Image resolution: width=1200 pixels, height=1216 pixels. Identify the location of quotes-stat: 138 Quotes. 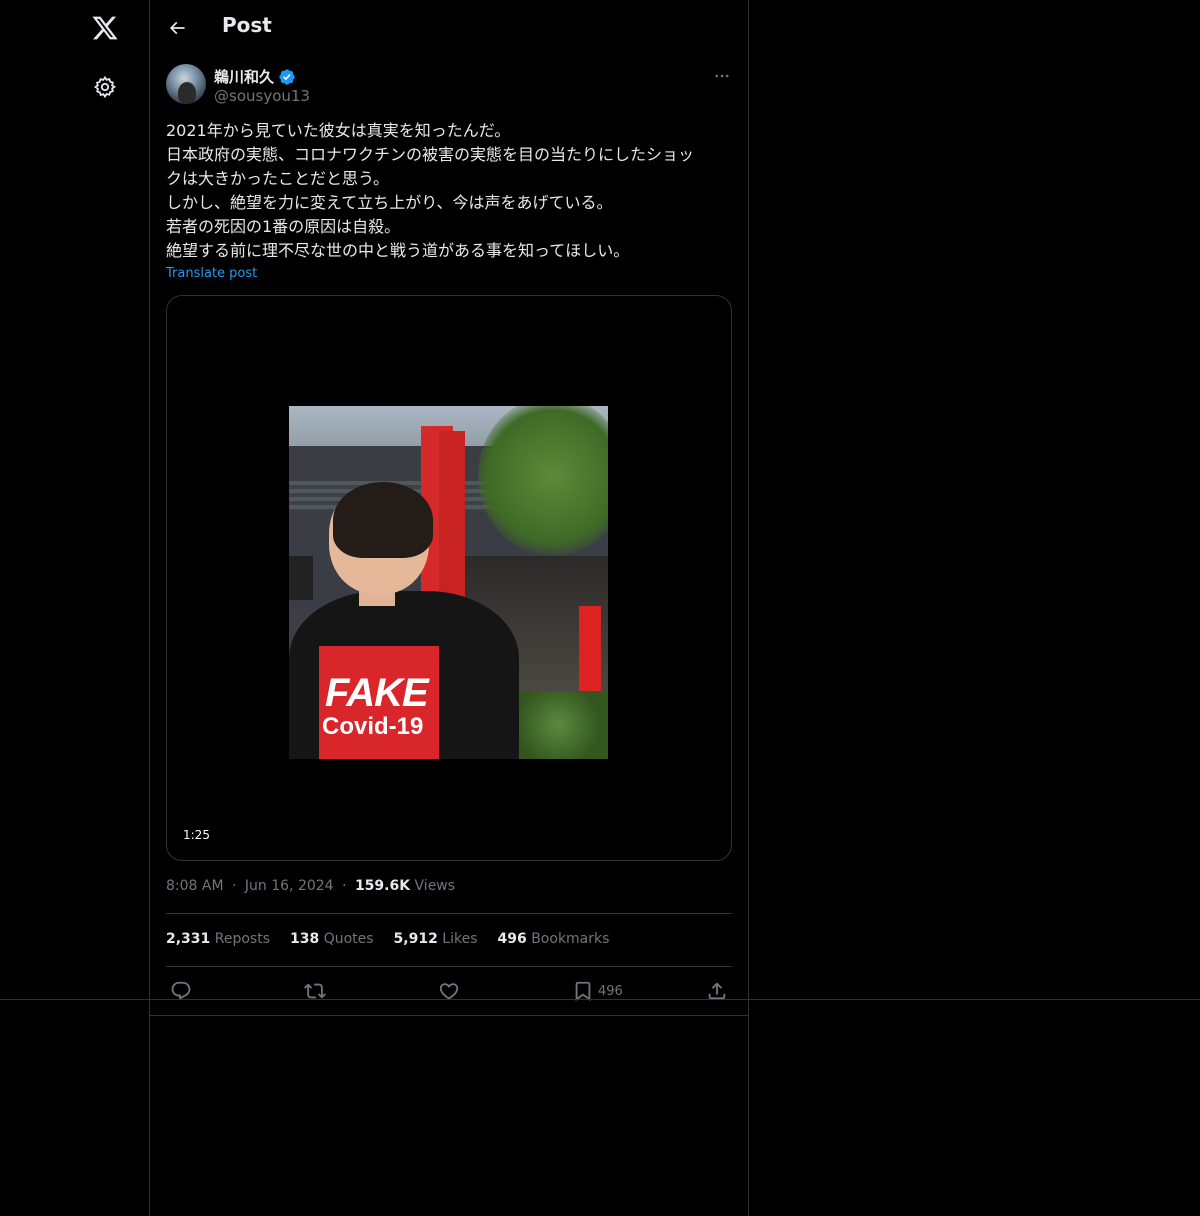
(332, 939).